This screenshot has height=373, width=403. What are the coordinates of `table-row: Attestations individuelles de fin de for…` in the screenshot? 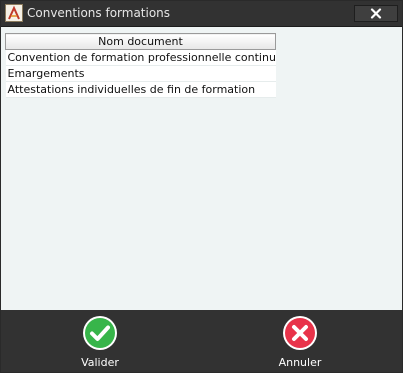 It's located at (140, 89).